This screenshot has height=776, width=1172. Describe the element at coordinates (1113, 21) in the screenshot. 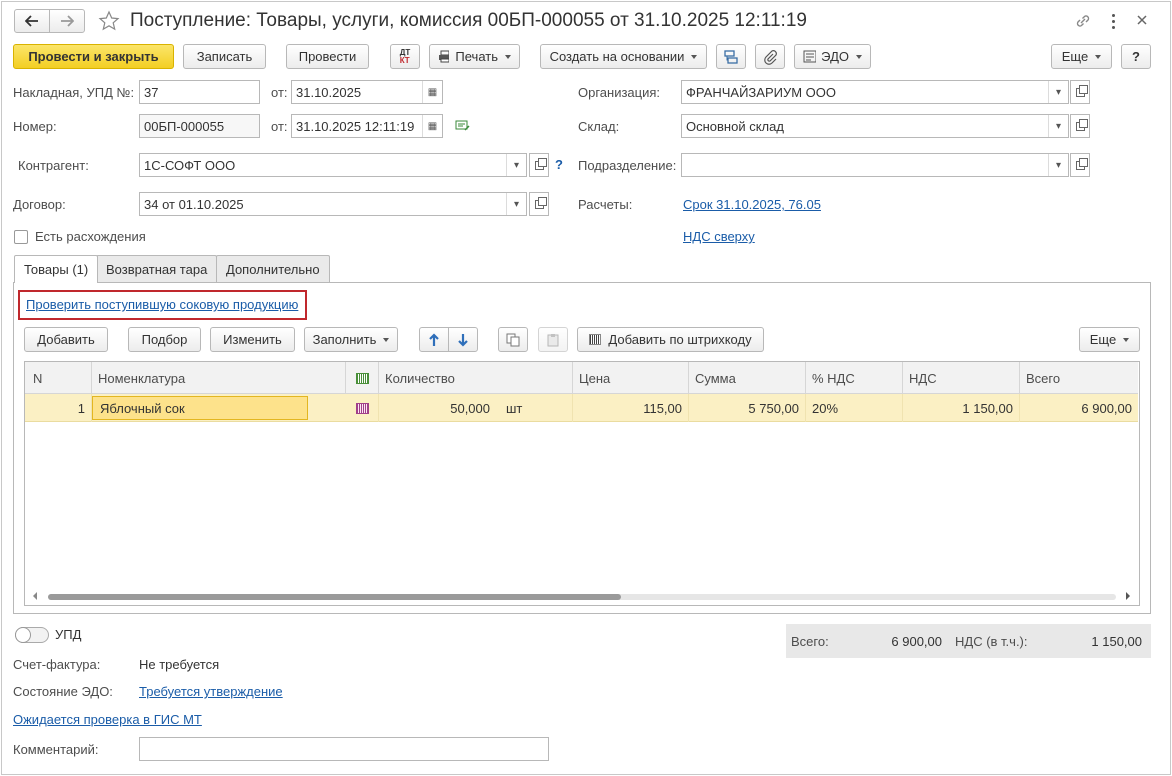

I see `more-vertical-icon` at that location.